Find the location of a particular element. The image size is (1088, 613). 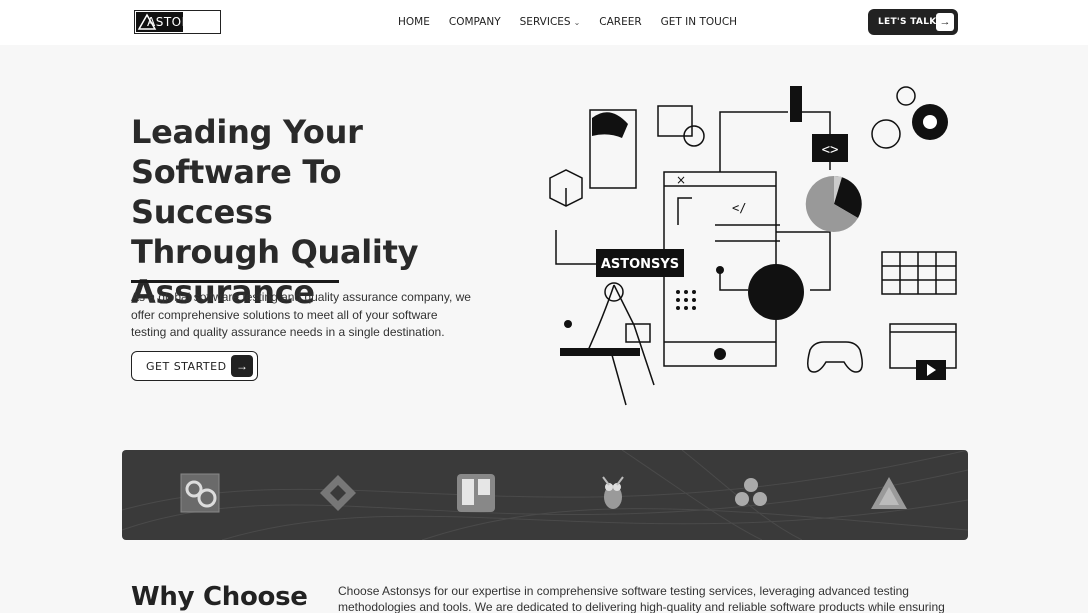

nav-career: CAREER is located at coordinates (620, 22).